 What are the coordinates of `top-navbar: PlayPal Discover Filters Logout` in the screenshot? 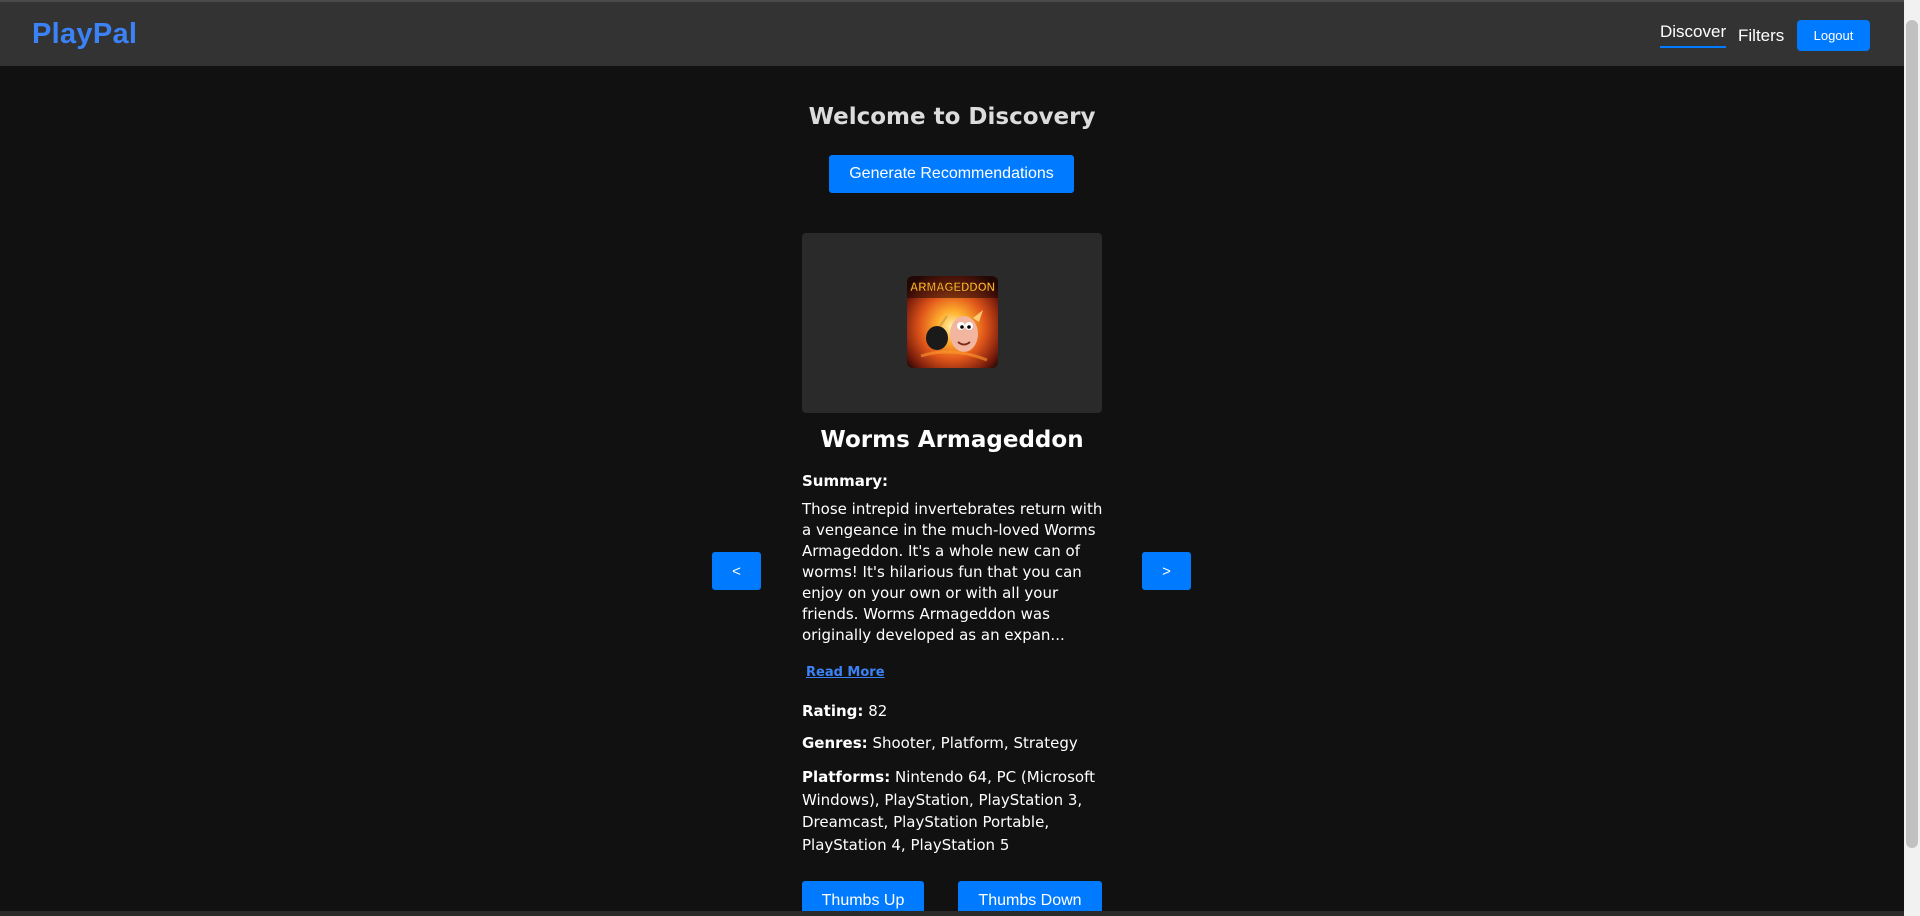 It's located at (952, 33).